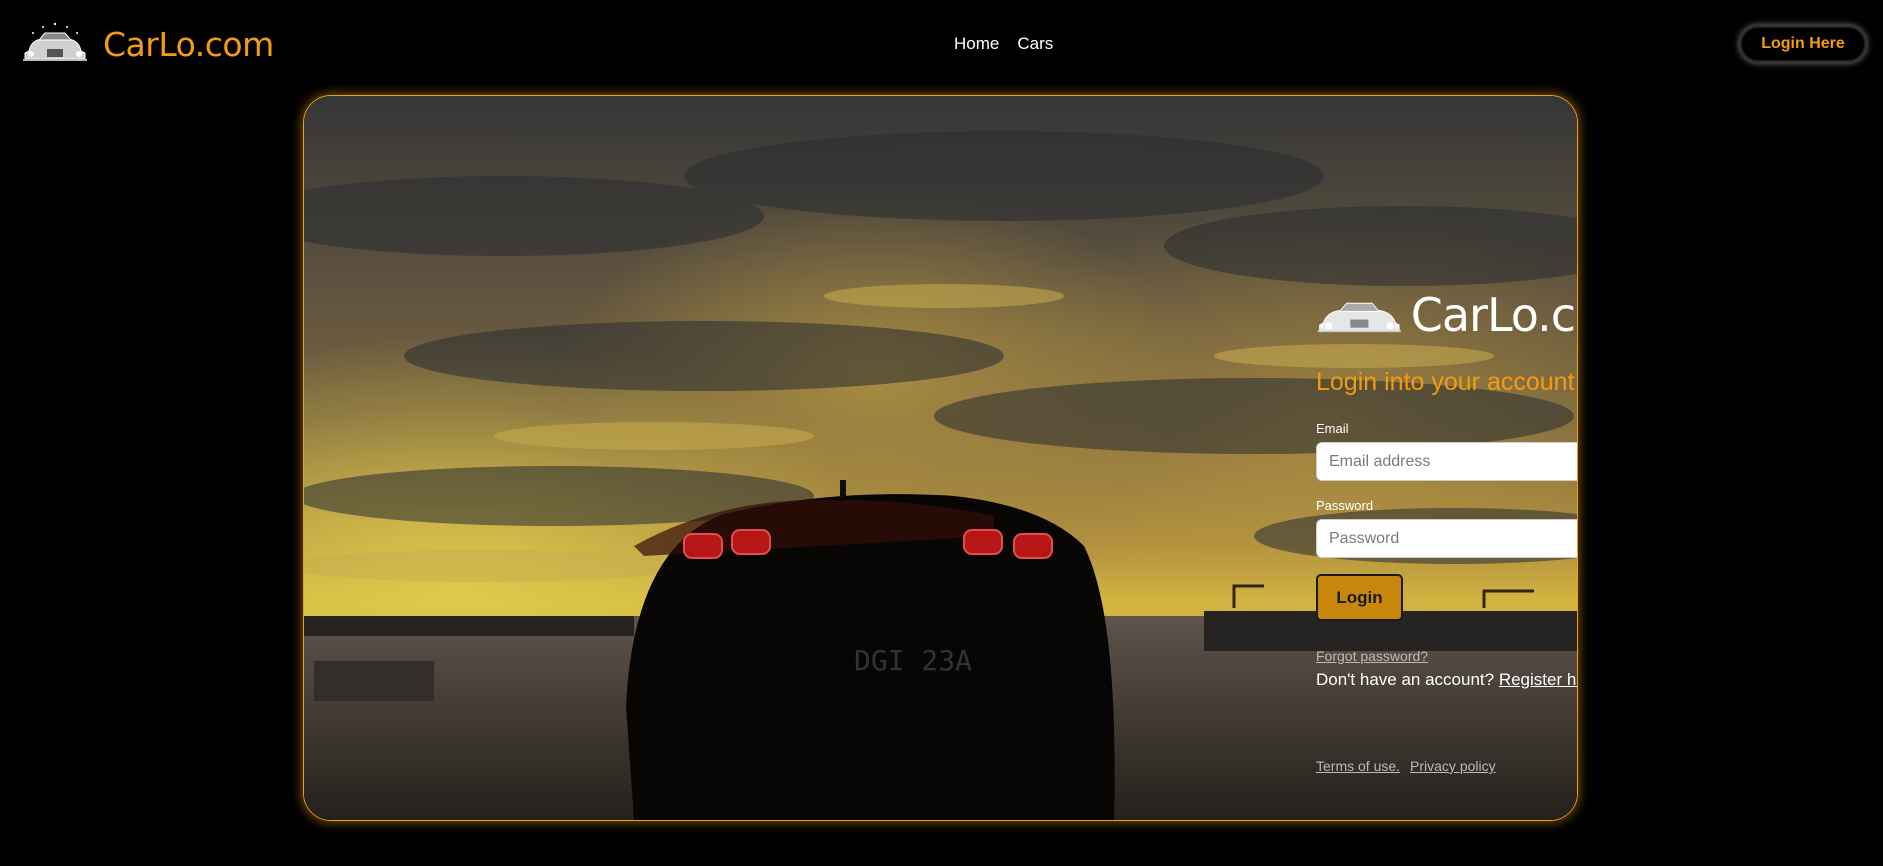 The image size is (1883, 866). What do you see at coordinates (1332, 428) in the screenshot?
I see `email-label: Email` at bounding box center [1332, 428].